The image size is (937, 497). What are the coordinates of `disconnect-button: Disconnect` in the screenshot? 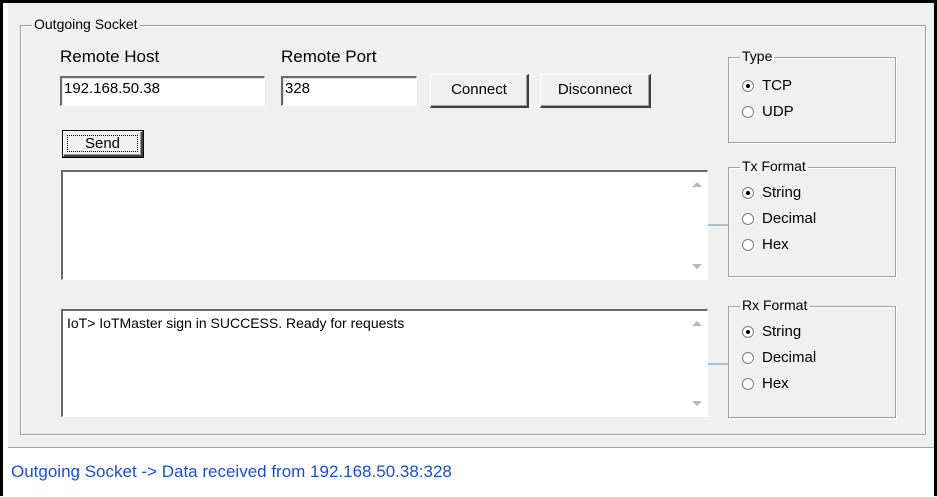 It's located at (595, 91).